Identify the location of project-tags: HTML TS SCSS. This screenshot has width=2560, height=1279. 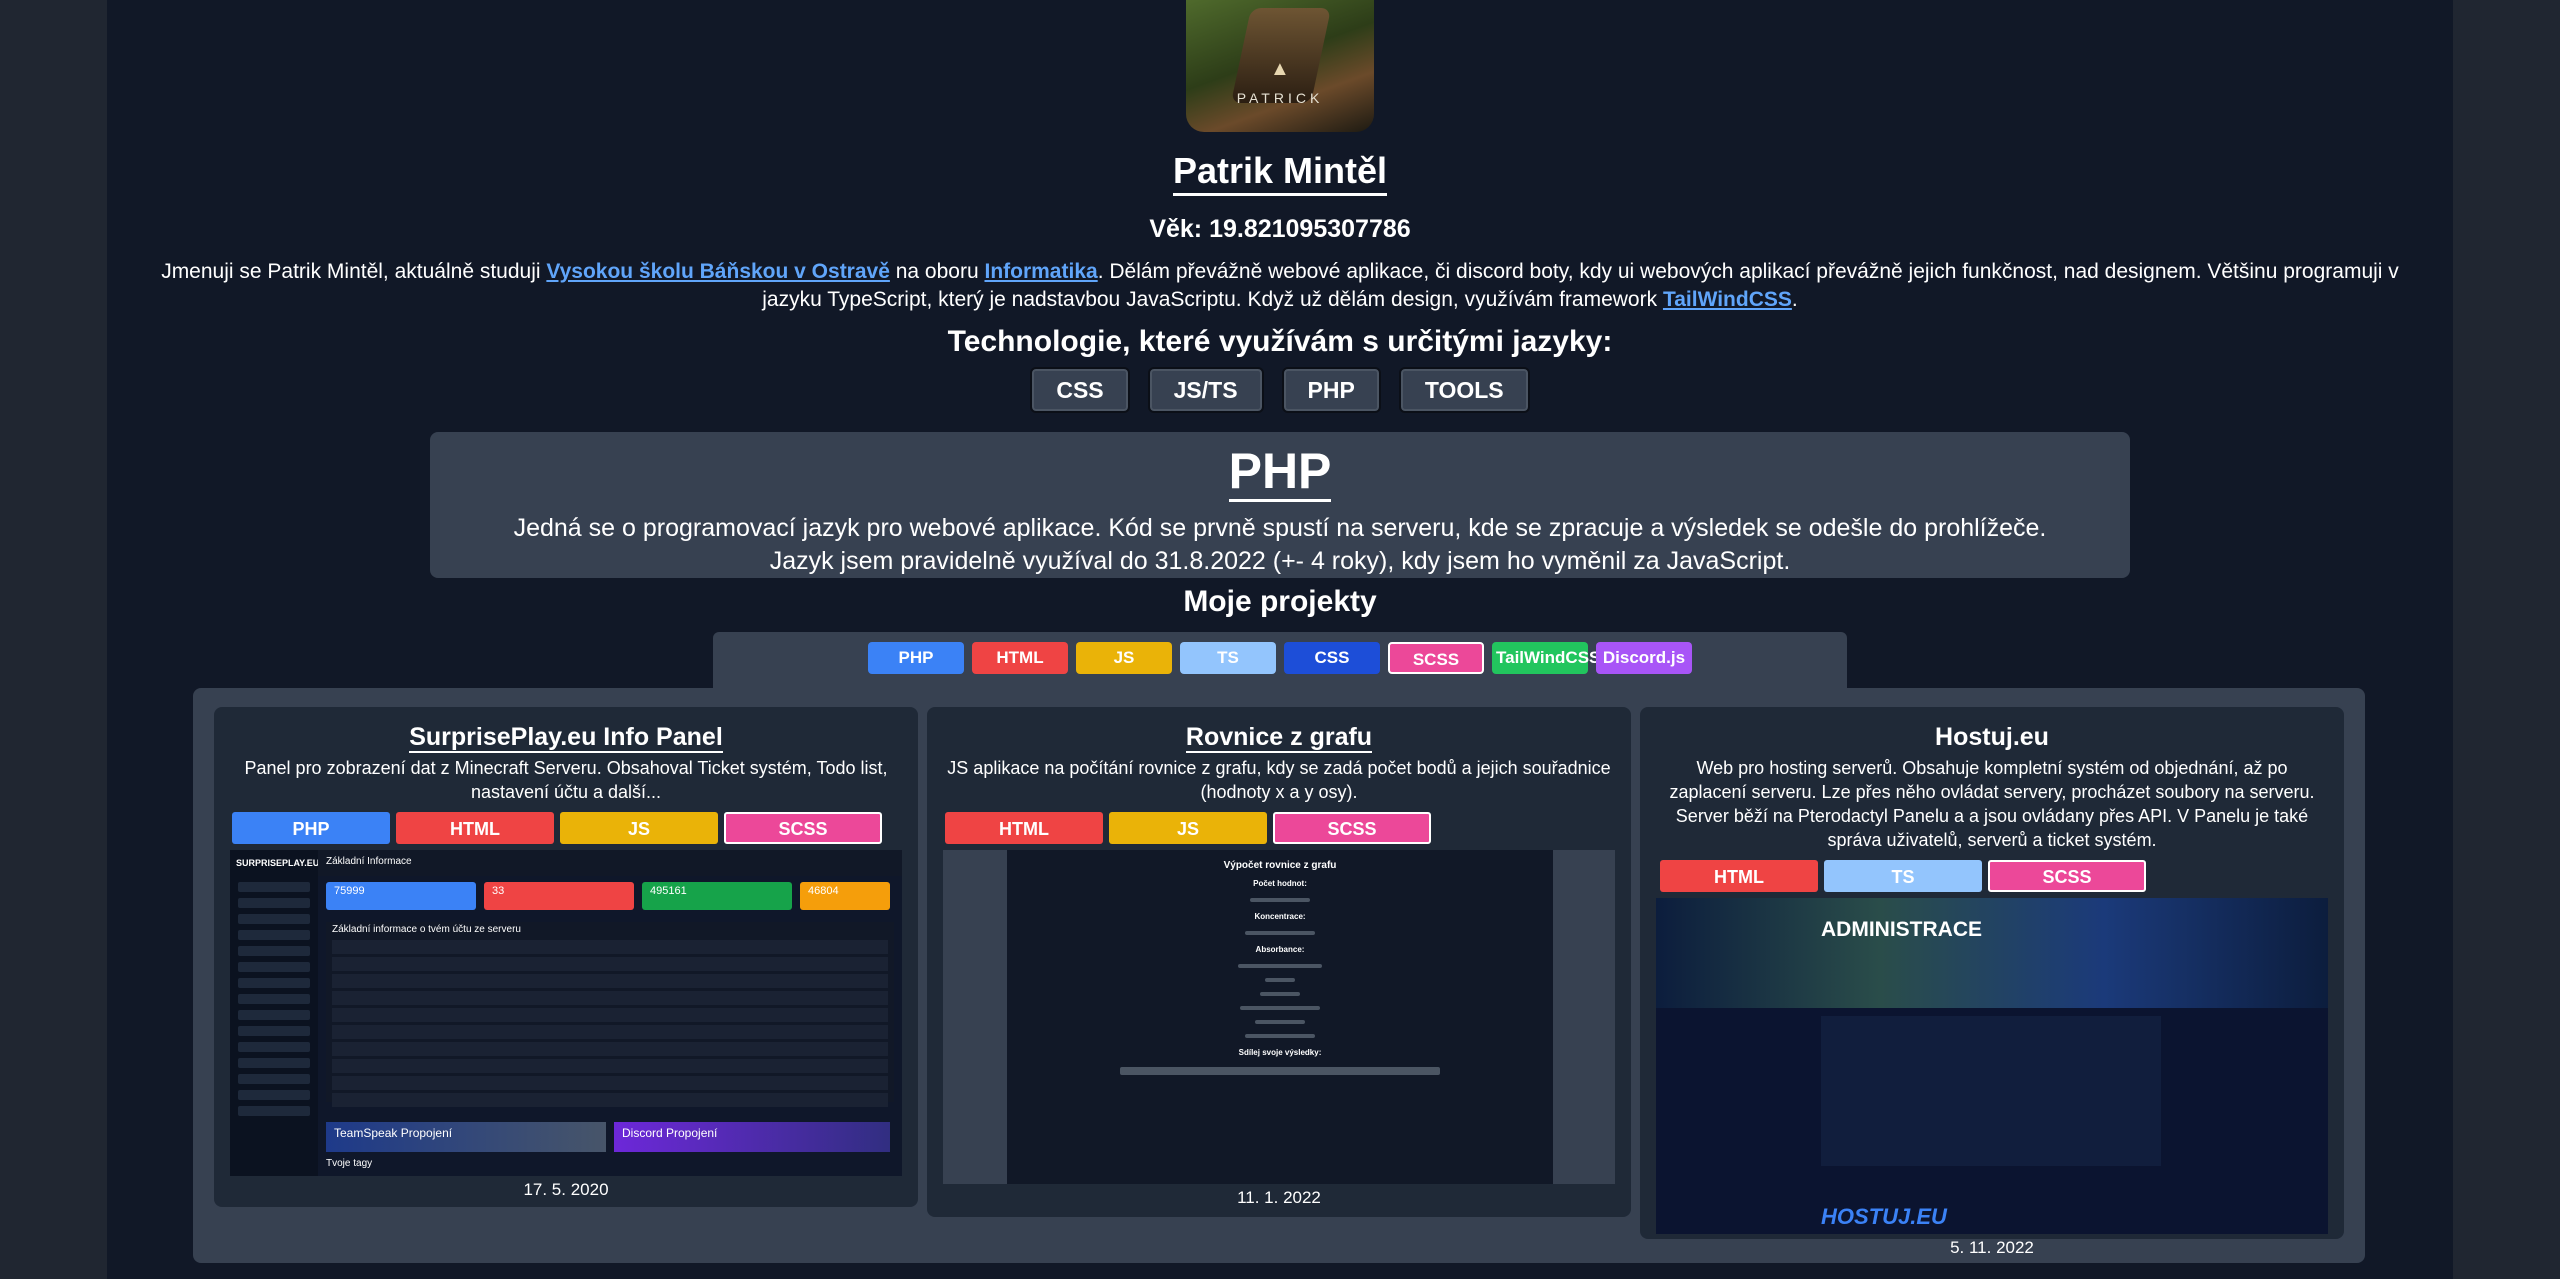
(1993, 876).